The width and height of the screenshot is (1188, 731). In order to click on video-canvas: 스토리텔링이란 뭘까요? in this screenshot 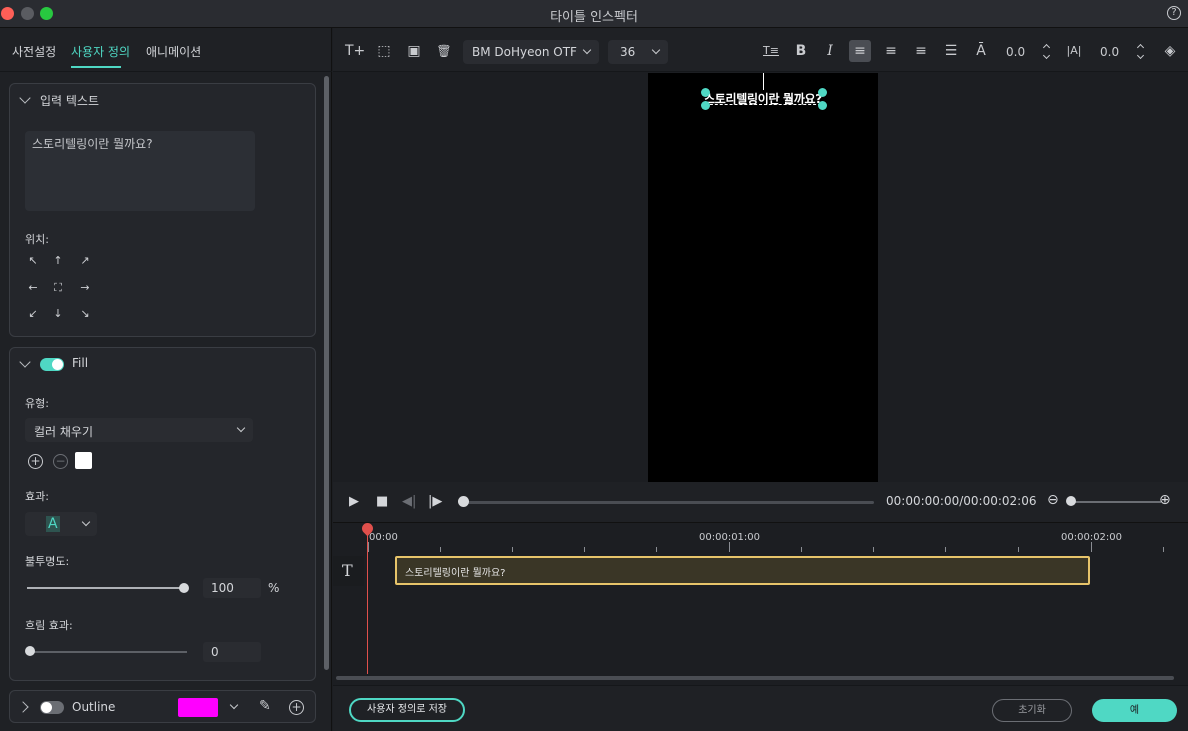, I will do `click(763, 277)`.